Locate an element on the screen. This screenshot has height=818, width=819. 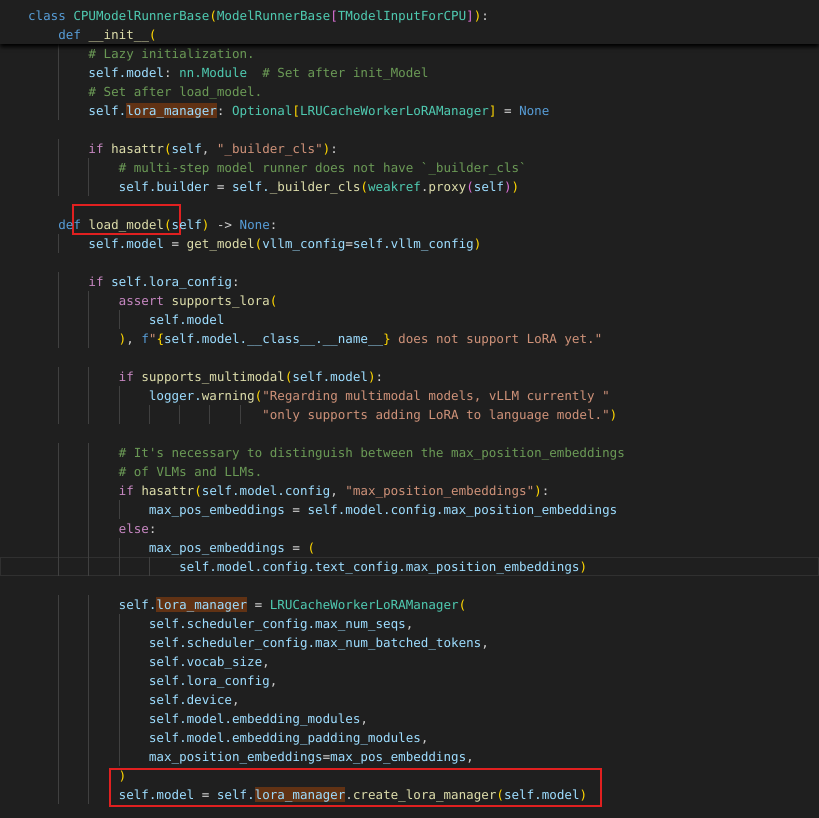
code-line: ), f"{self.model.__class__.__name__} does not support LoRA yet." is located at coordinates (360, 338).